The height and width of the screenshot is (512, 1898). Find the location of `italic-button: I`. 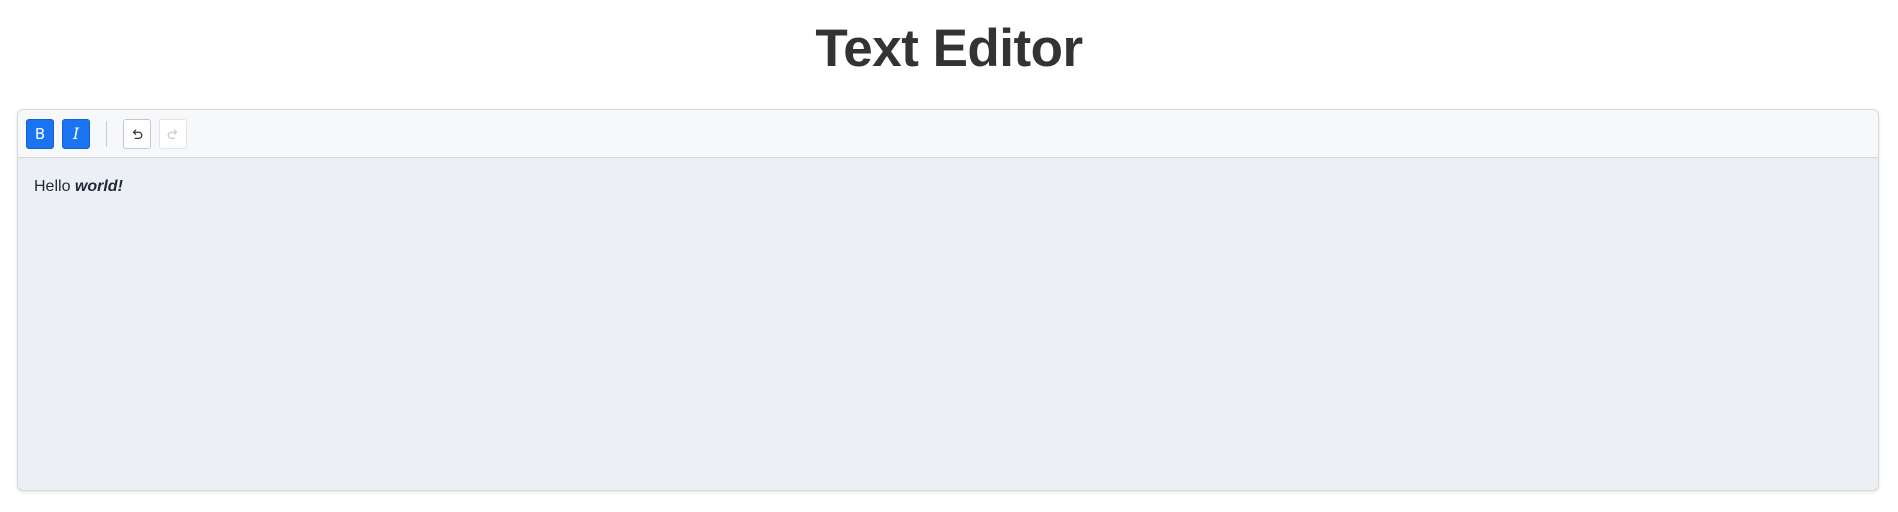

italic-button: I is located at coordinates (76, 133).